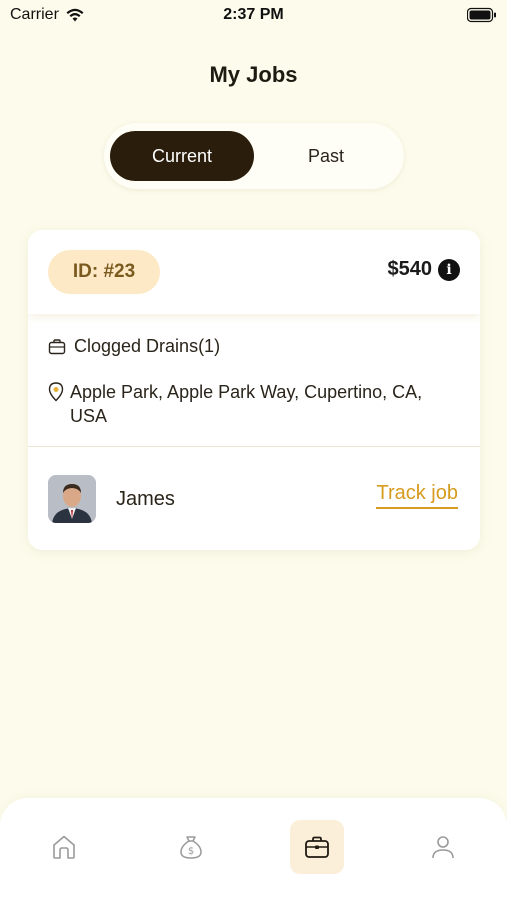 The height and width of the screenshot is (900, 507). Describe the element at coordinates (72, 499) in the screenshot. I see `avatar` at that location.